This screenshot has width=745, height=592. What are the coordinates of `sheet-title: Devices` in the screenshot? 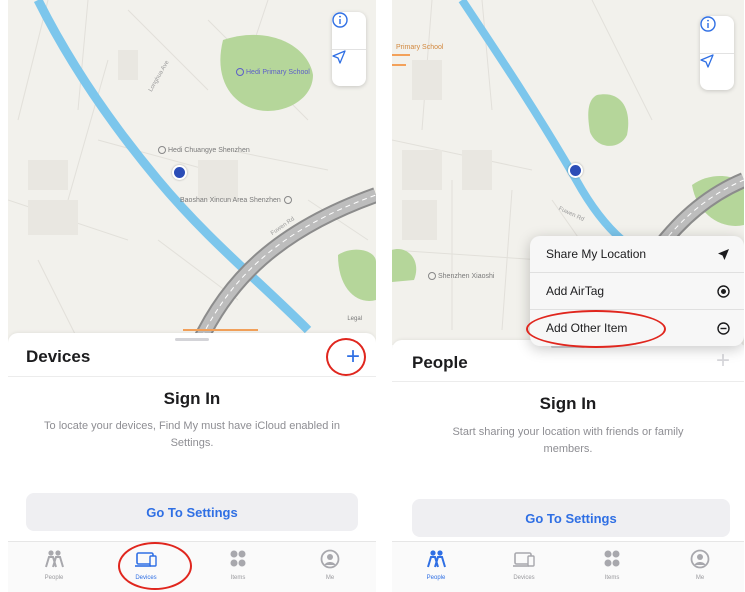 It's located at (58, 356).